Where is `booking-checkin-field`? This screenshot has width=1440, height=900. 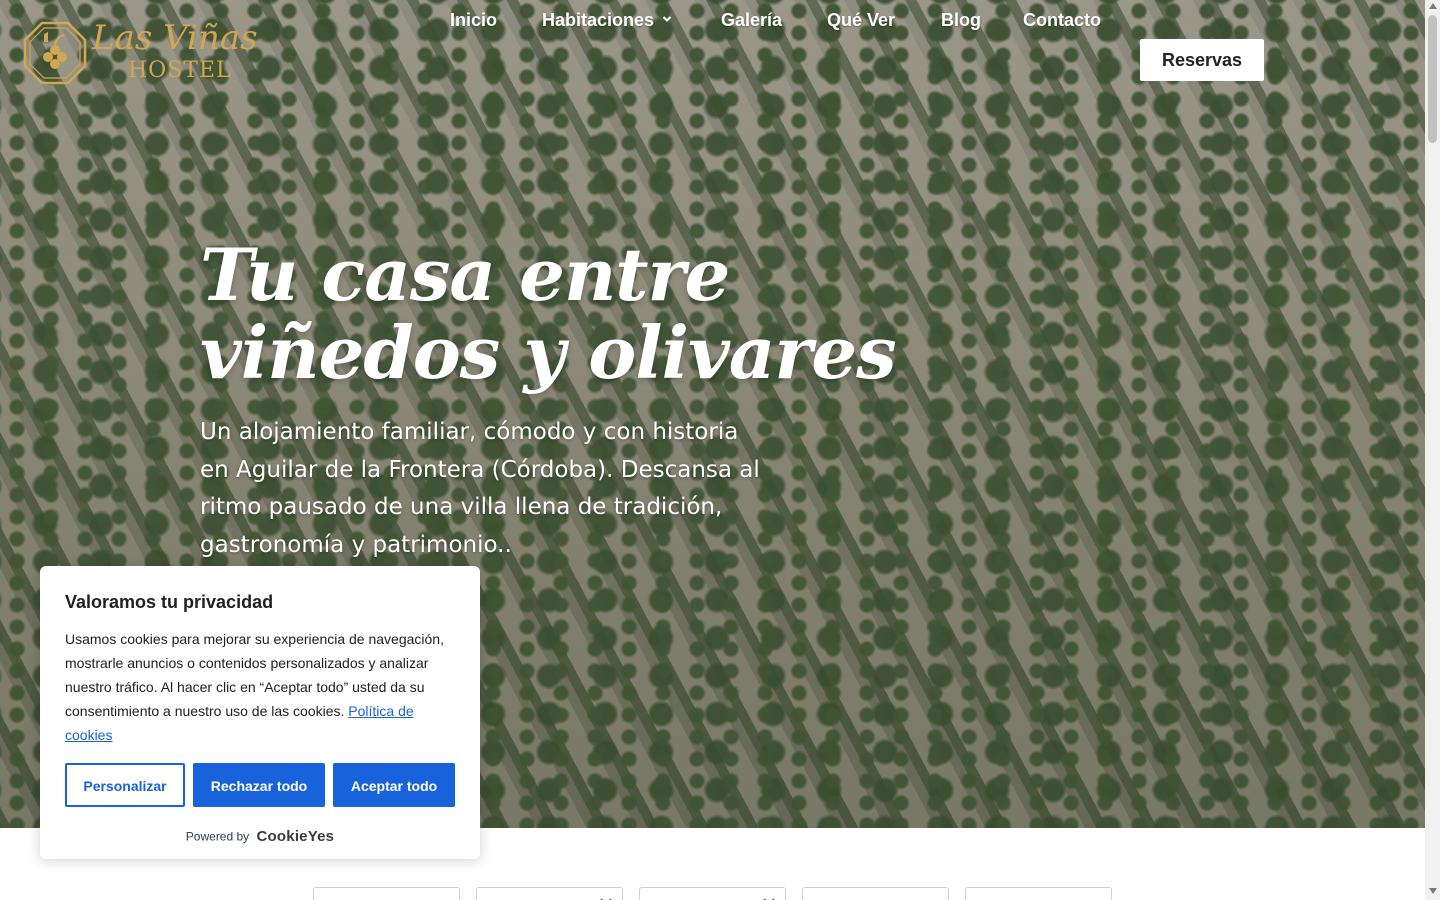
booking-checkin-field is located at coordinates (386, 893).